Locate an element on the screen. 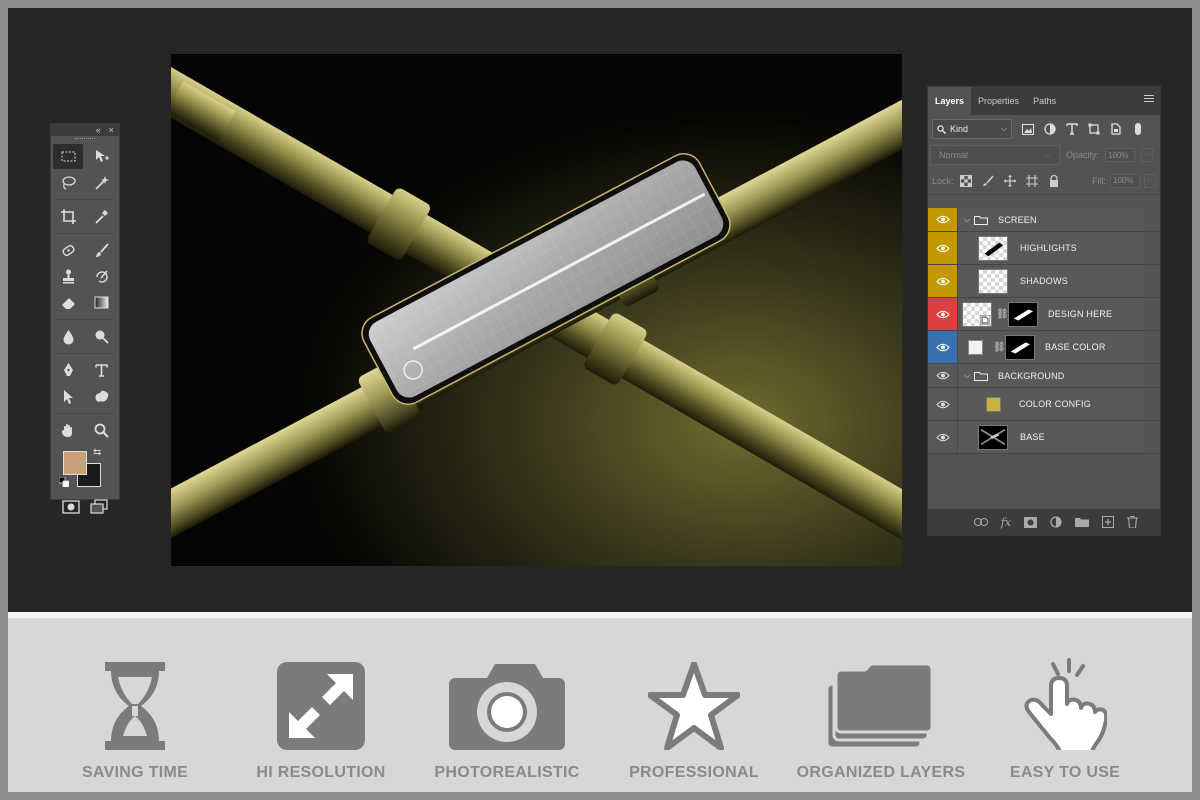 Image resolution: width=1200 pixels, height=800 pixels. filter-toggle-icon is located at coordinates (1138, 129).